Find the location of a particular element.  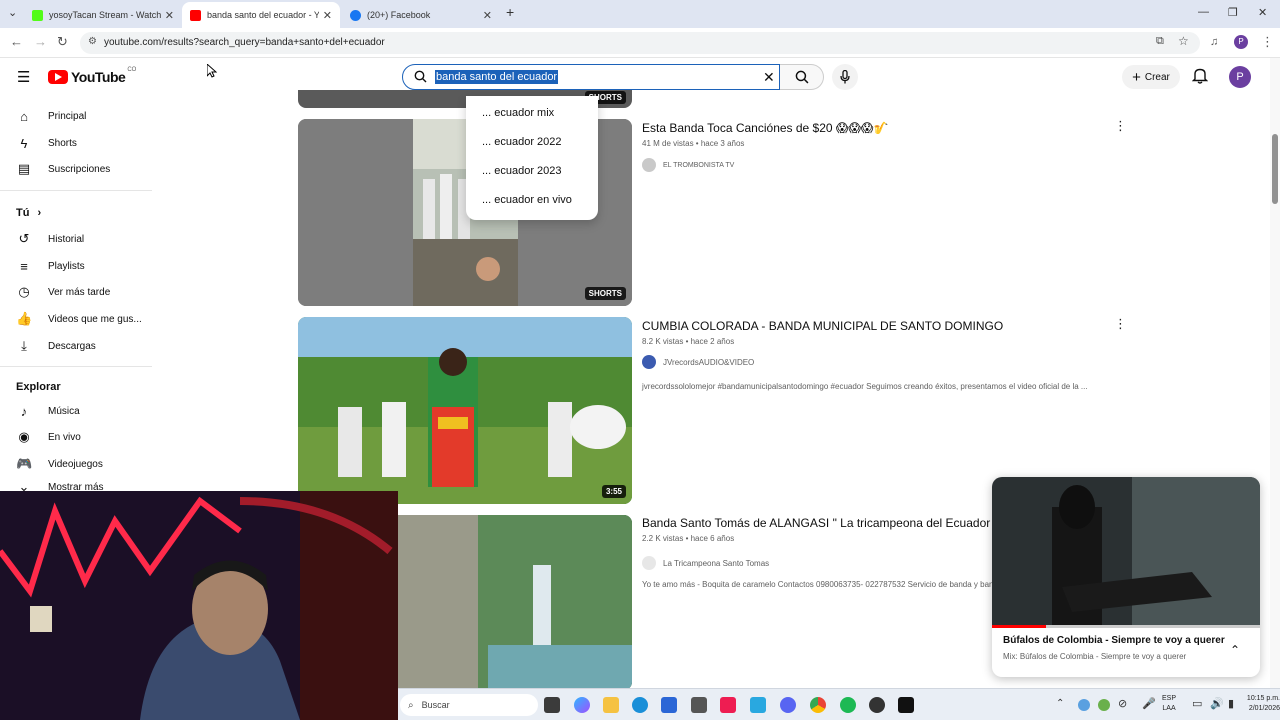

tray-app-icon: ⊘ is located at coordinates (1122, 703).